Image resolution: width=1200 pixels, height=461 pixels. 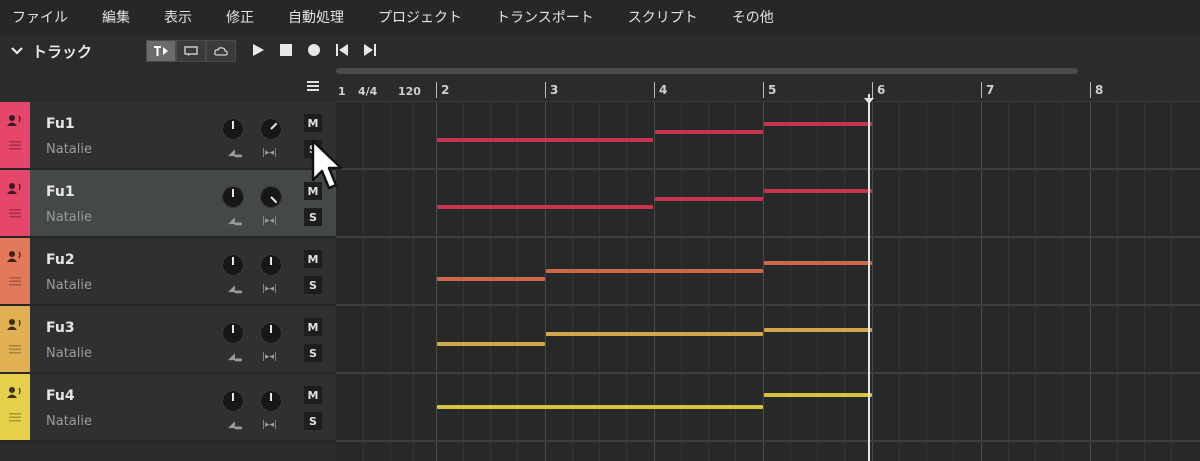 I want to click on menu-project: プロジェクト, so click(x=420, y=17).